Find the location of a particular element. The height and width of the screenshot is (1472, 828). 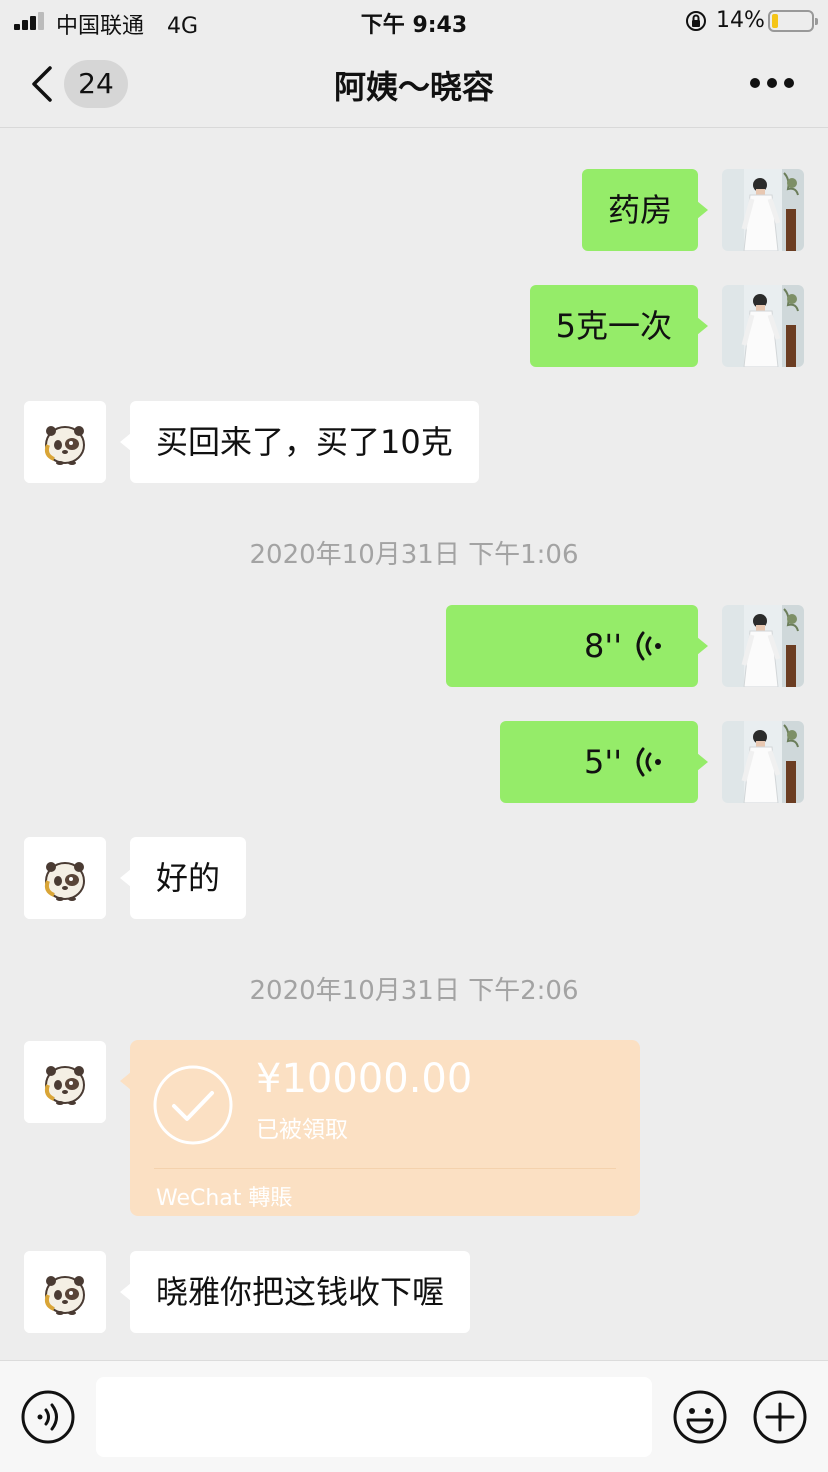

voice-input-icon is located at coordinates (48, 1417).